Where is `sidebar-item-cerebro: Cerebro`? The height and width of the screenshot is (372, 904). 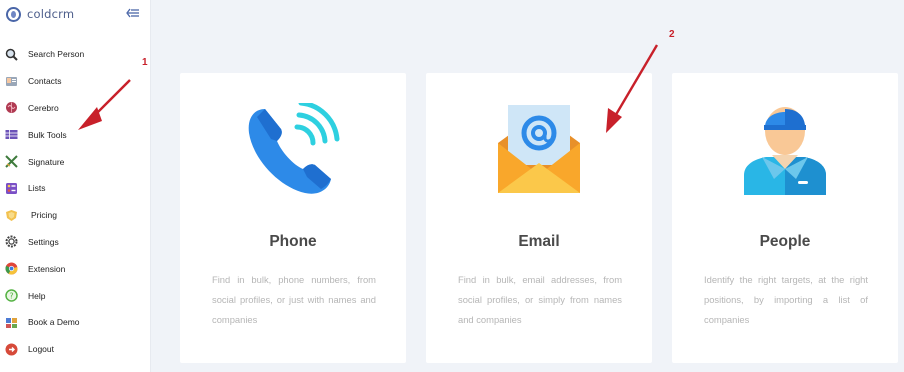
sidebar-item-cerebro: Cerebro is located at coordinates (75, 108).